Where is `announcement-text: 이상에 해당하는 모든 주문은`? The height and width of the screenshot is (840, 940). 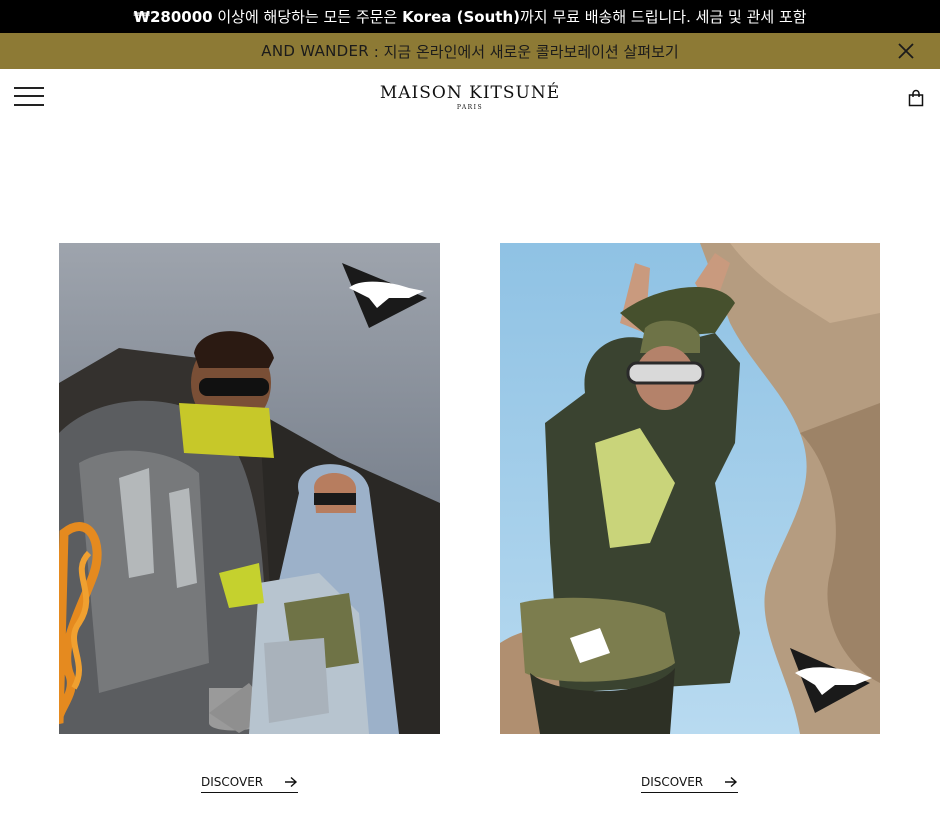
announcement-text: 이상에 해당하는 모든 주문은 is located at coordinates (307, 17).